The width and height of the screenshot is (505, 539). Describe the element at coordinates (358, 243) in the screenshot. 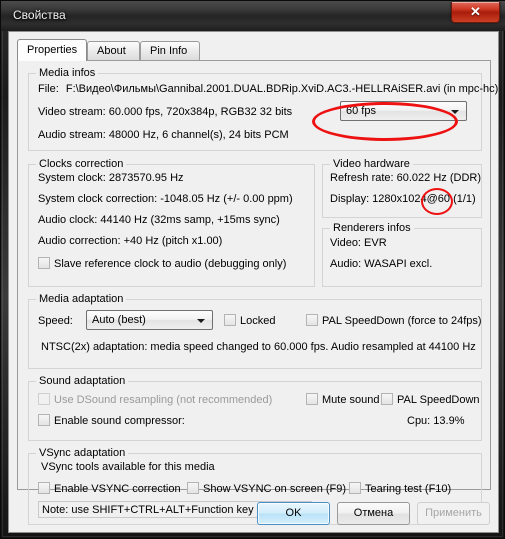

I see `renderer-video-row: Video: EVR` at that location.